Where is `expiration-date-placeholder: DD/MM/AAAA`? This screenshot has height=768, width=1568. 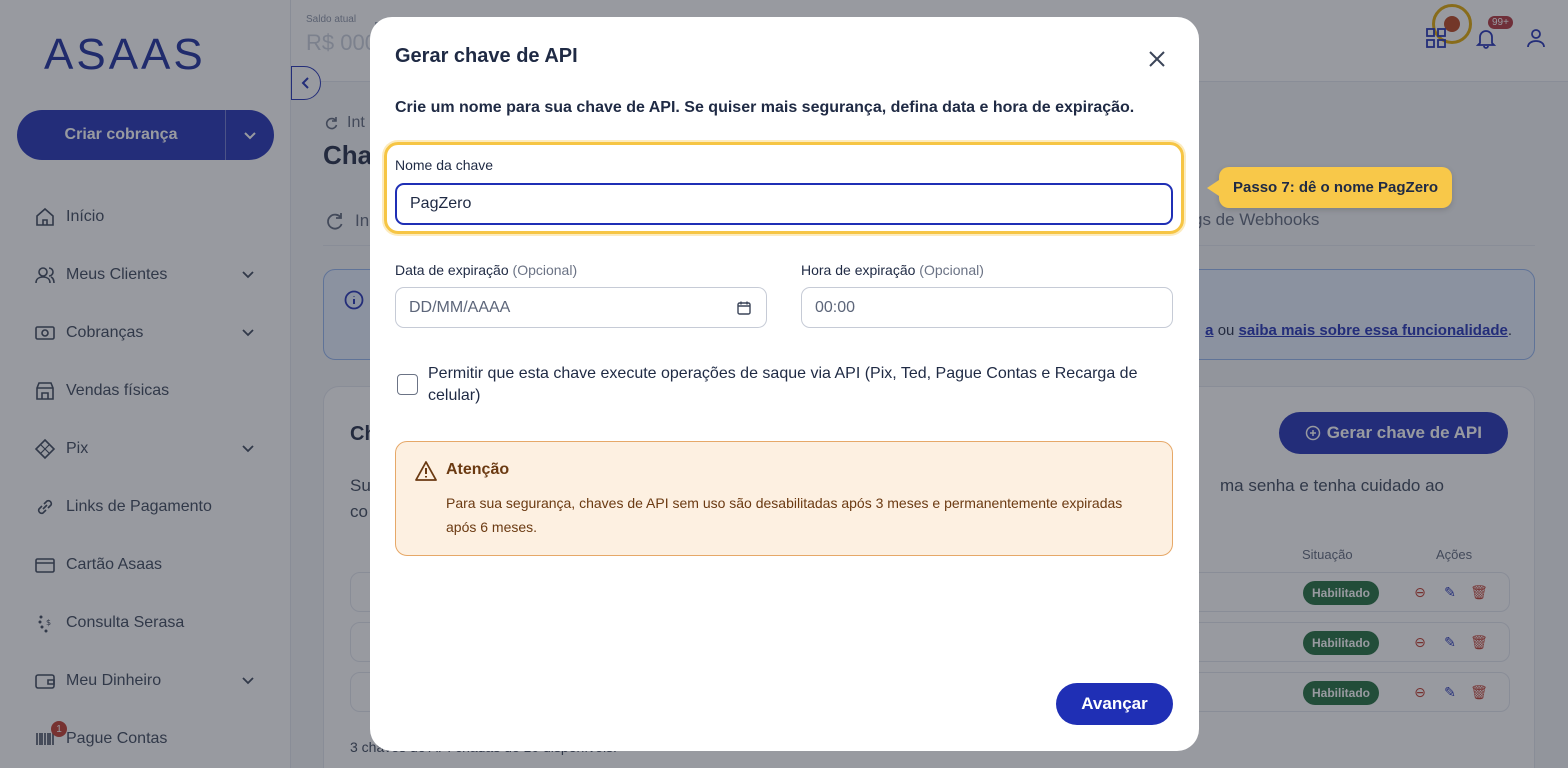
expiration-date-placeholder: DD/MM/AAAA is located at coordinates (460, 307).